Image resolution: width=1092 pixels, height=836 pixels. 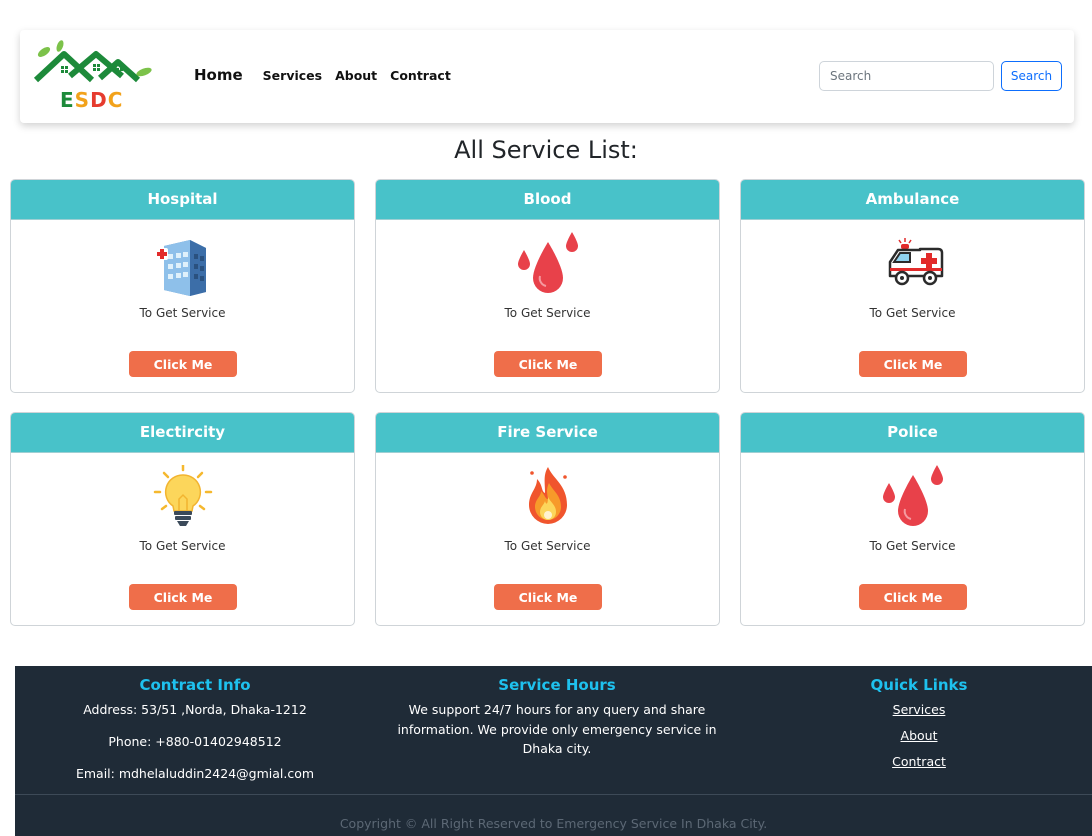 What do you see at coordinates (919, 735) in the screenshot?
I see `footer-link-about: About` at bounding box center [919, 735].